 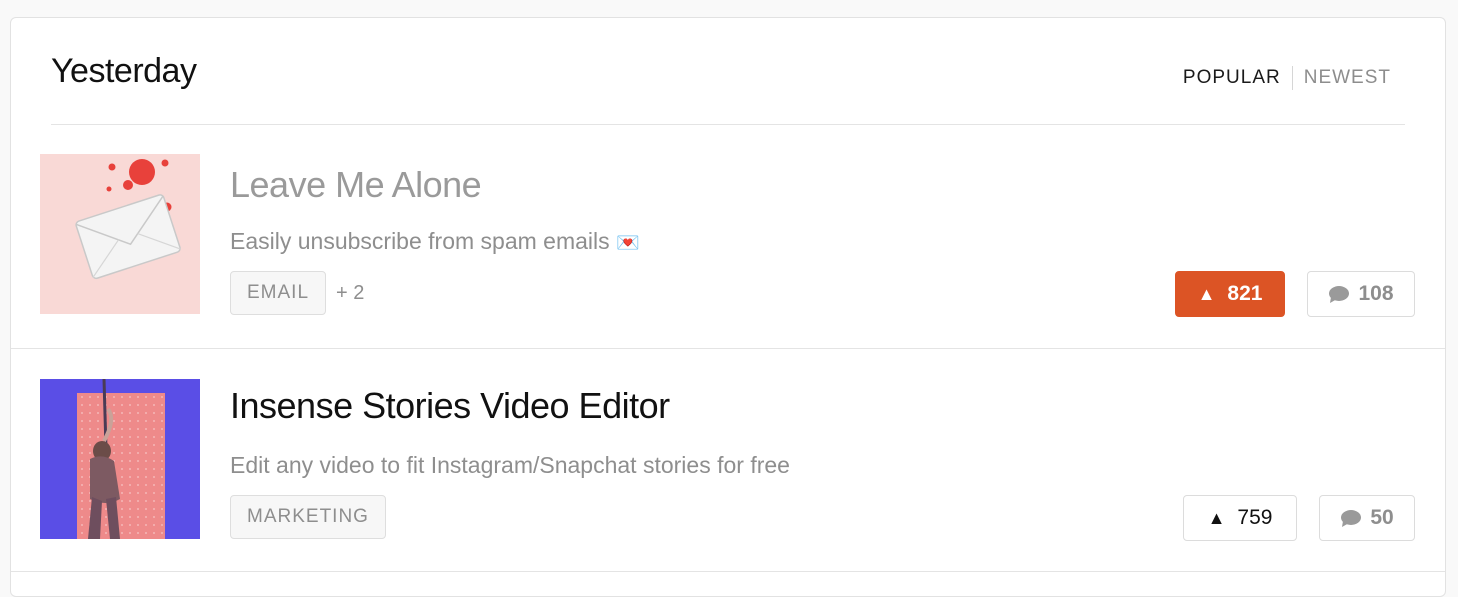 What do you see at coordinates (1367, 518) in the screenshot?
I see `comments-button: 50` at bounding box center [1367, 518].